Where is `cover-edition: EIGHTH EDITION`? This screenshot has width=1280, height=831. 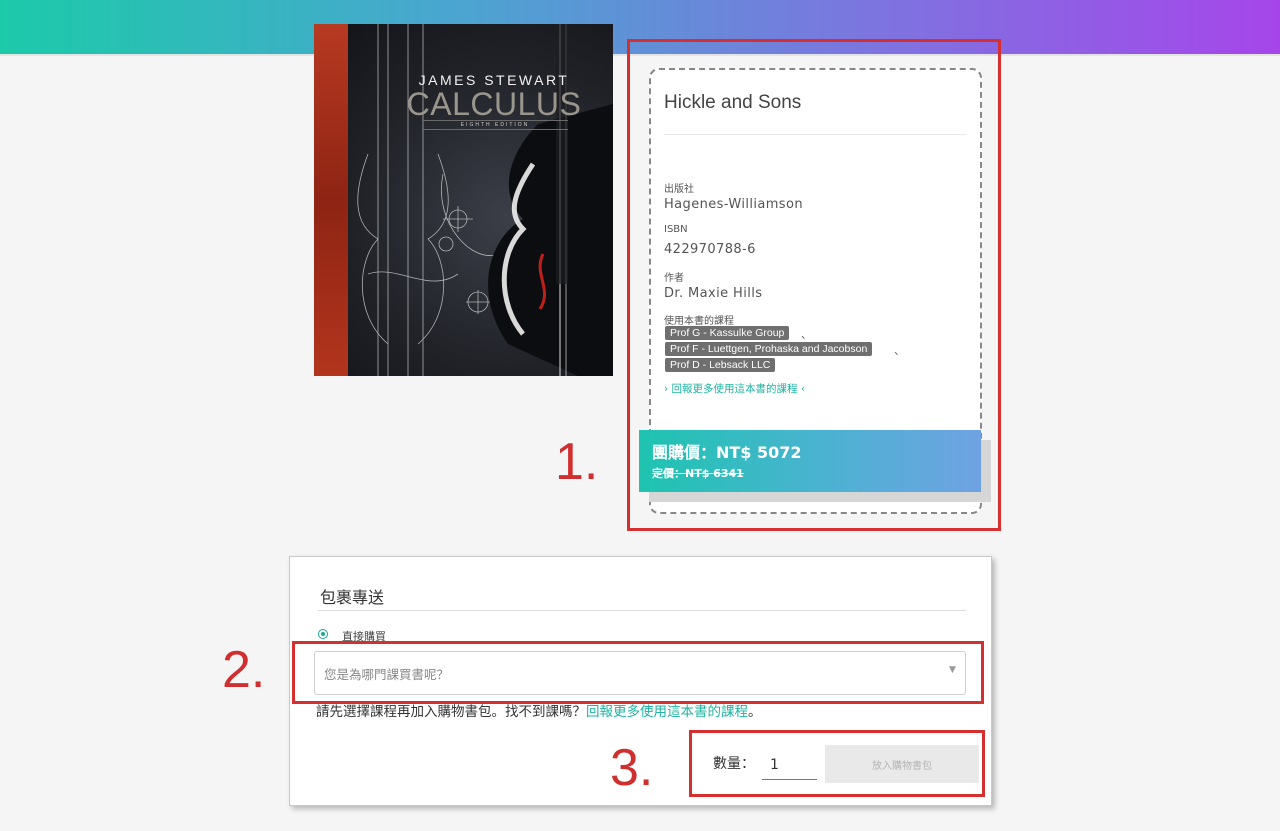 cover-edition: EIGHTH EDITION is located at coordinates (495, 125).